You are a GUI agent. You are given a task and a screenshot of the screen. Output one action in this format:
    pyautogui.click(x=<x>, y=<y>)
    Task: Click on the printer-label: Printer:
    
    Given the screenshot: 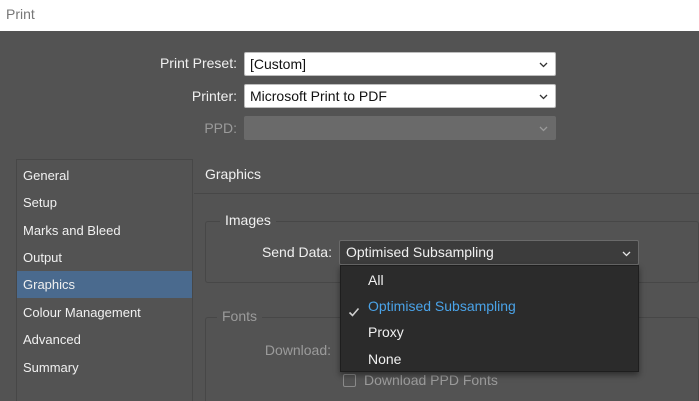 What is the action you would take?
    pyautogui.click(x=214, y=96)
    